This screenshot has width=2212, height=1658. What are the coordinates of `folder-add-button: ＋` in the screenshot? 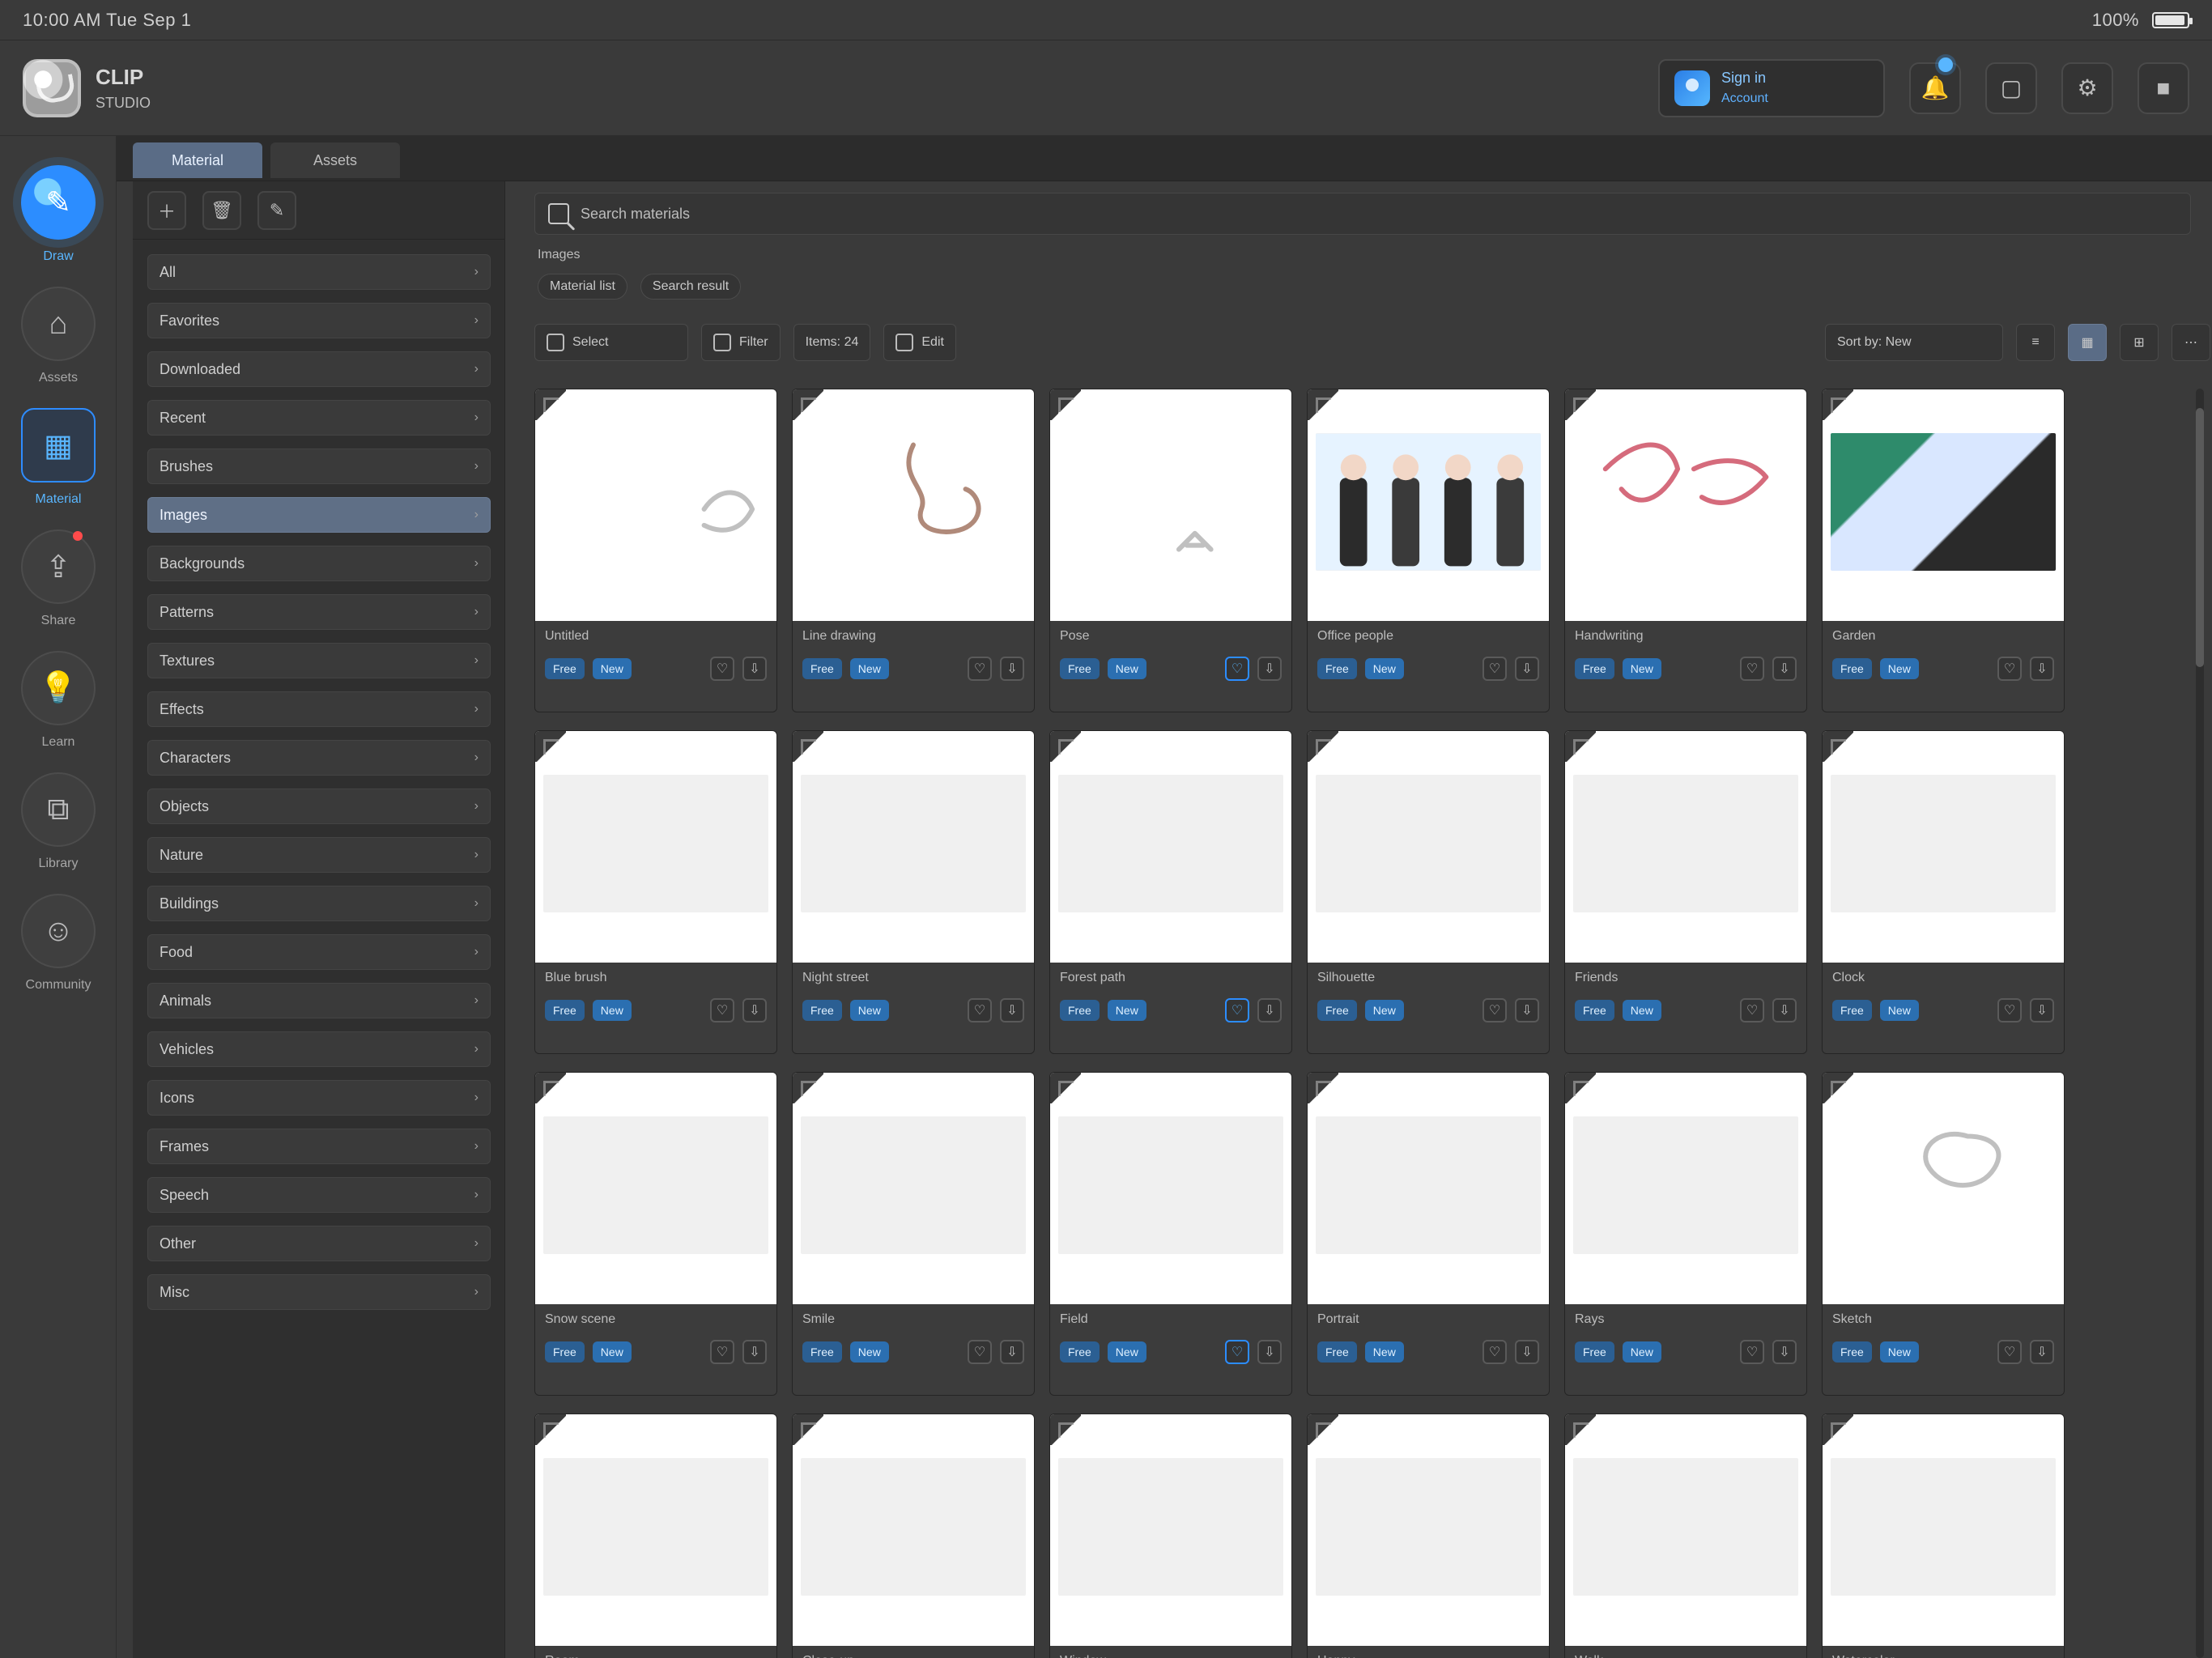 It's located at (166, 210).